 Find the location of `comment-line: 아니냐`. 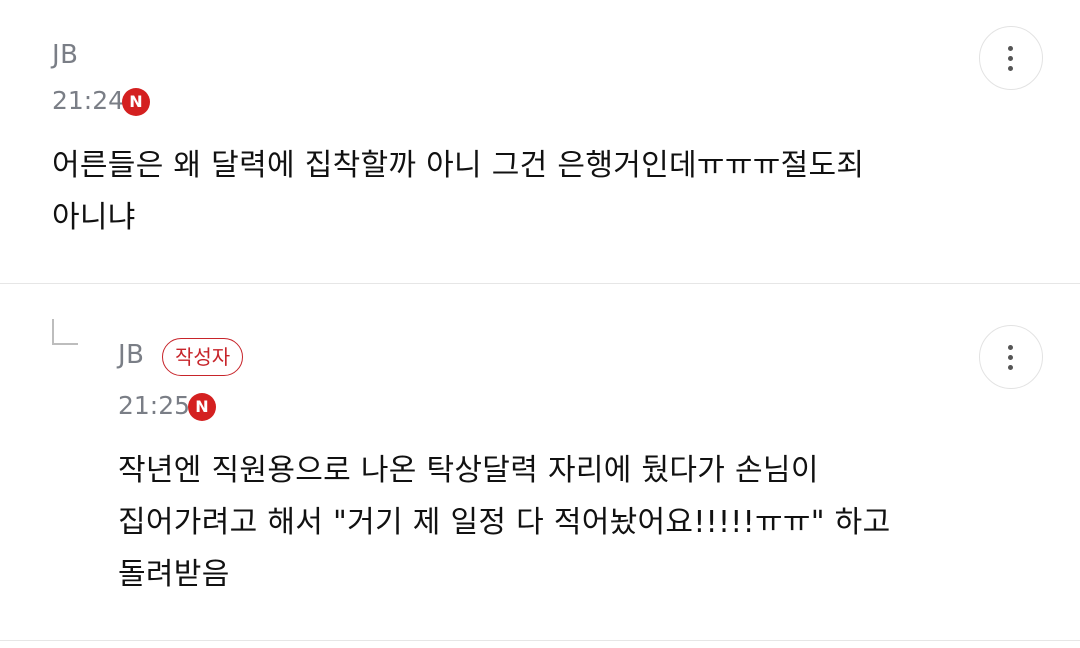

comment-line: 아니냐 is located at coordinates (94, 217).